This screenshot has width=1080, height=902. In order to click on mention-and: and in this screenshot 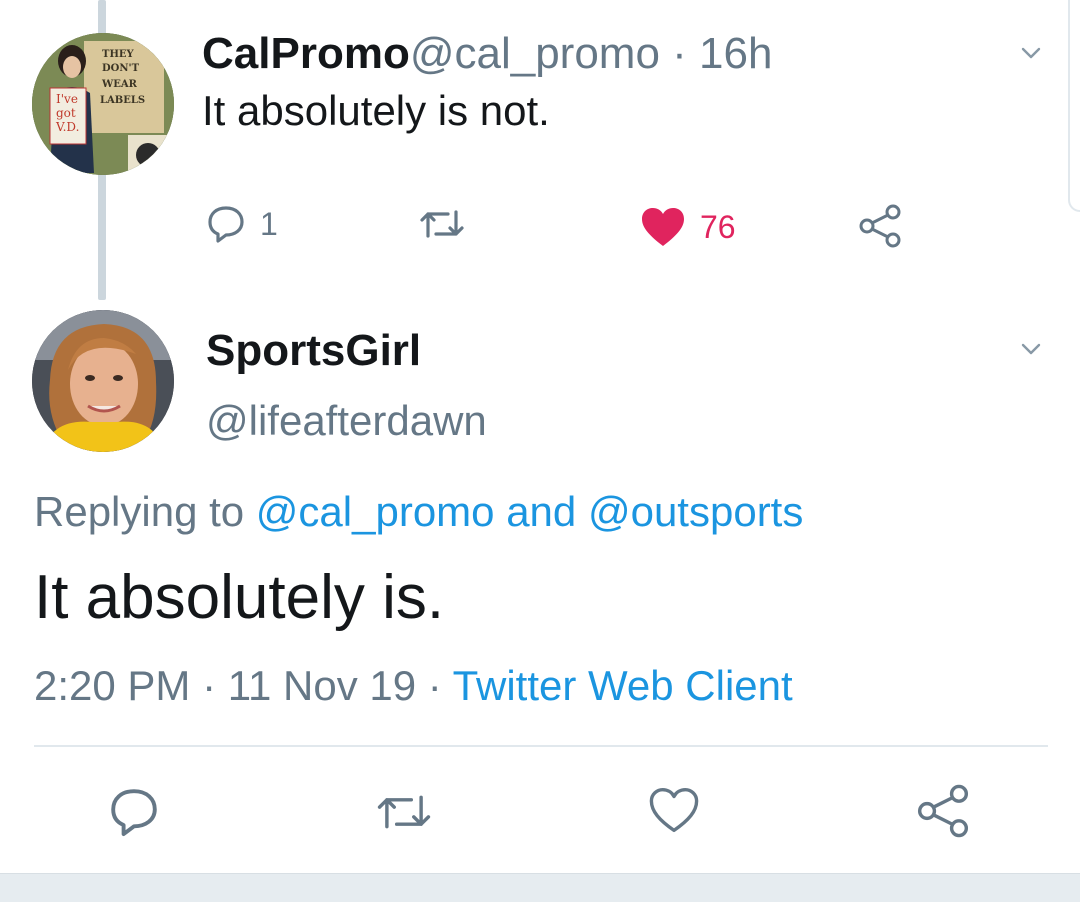, I will do `click(541, 511)`.